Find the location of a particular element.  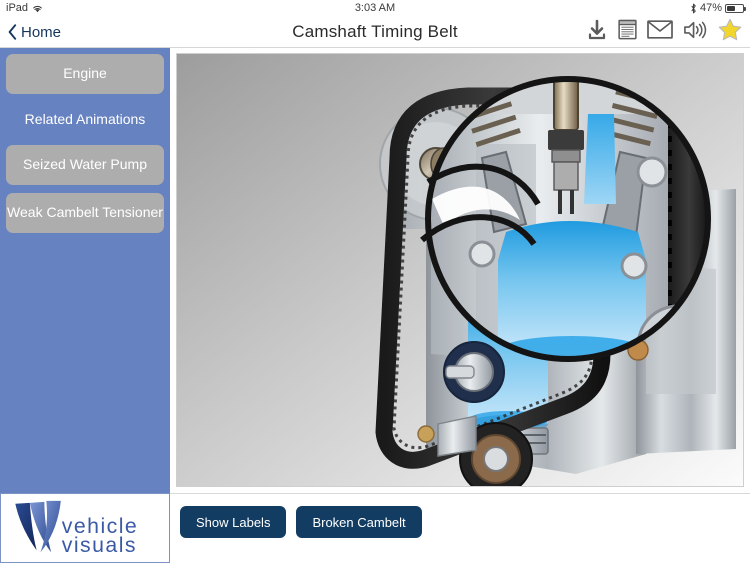

bluetooth-icon is located at coordinates (693, 8).